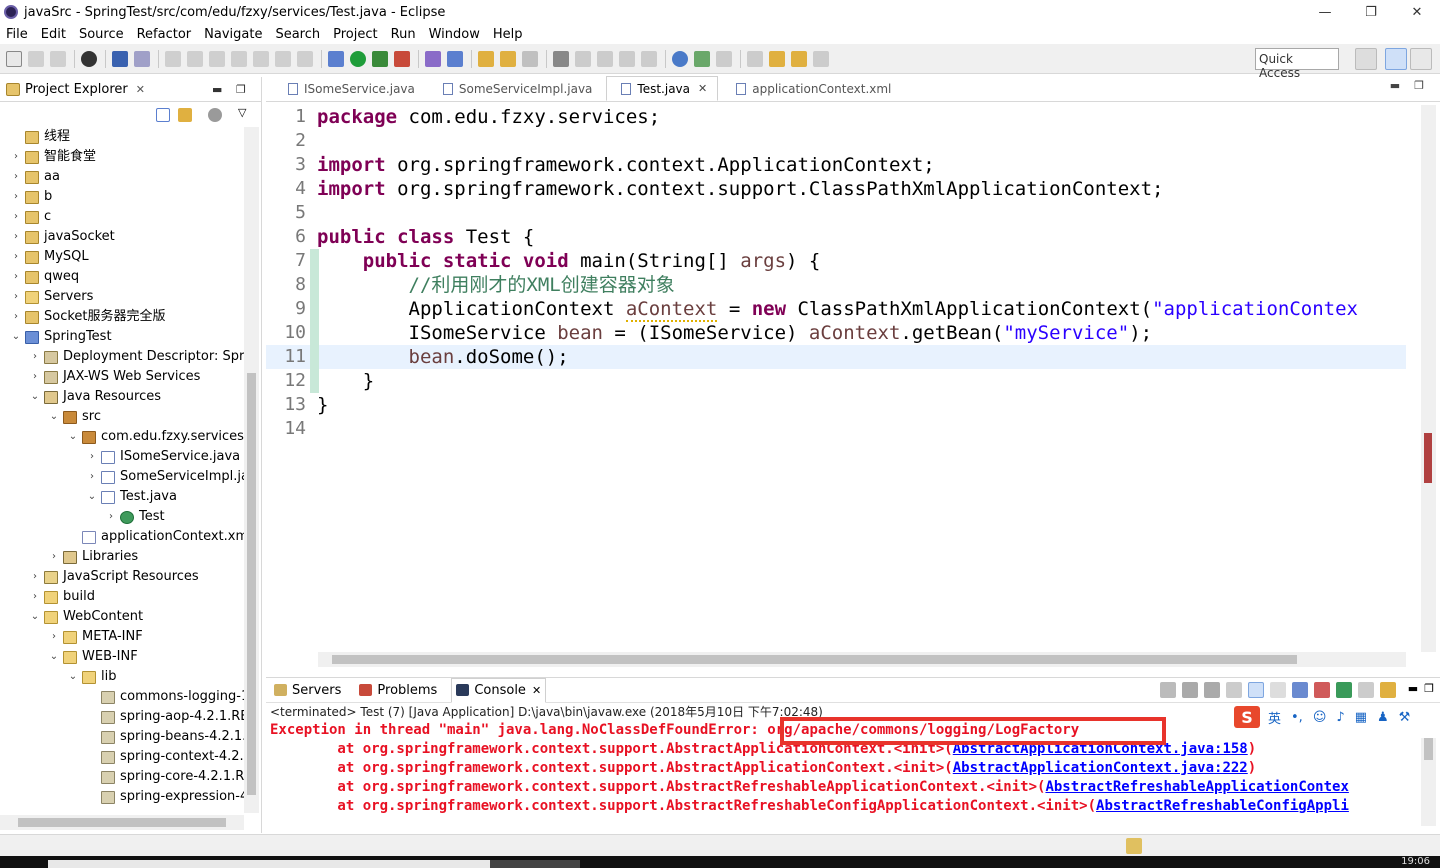 This screenshot has height=868, width=1440. I want to click on show-on-stdout-icon, so click(1299, 690).